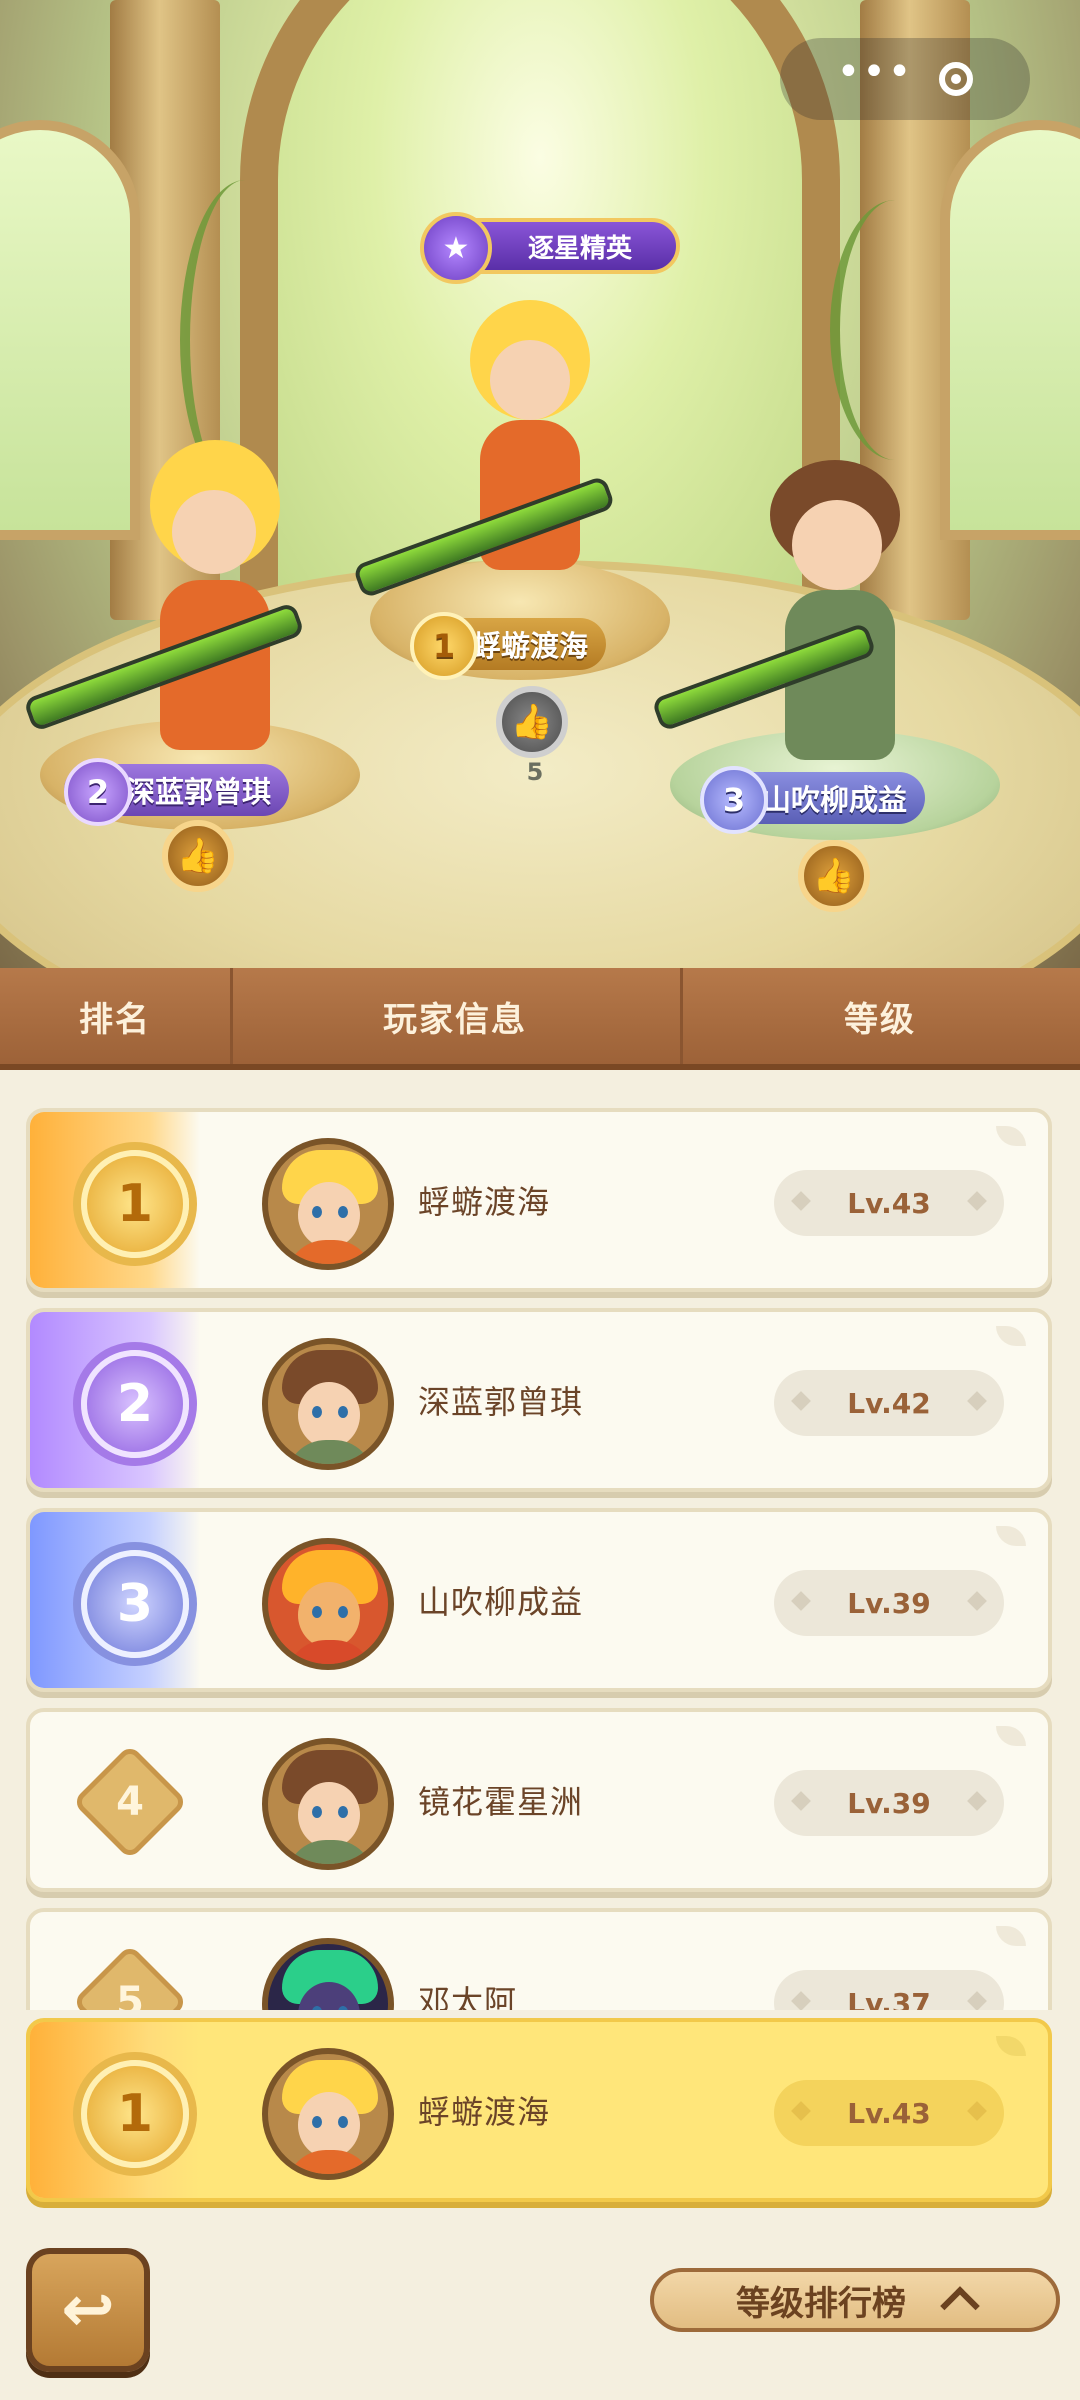 The width and height of the screenshot is (1080, 2400). I want to click on like-button-second: 👍, so click(198, 856).